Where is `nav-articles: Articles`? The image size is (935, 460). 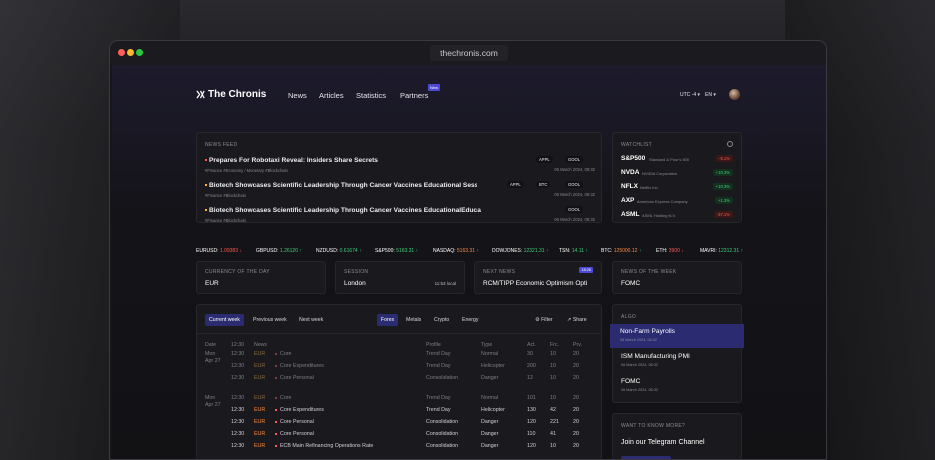 nav-articles: Articles is located at coordinates (331, 95).